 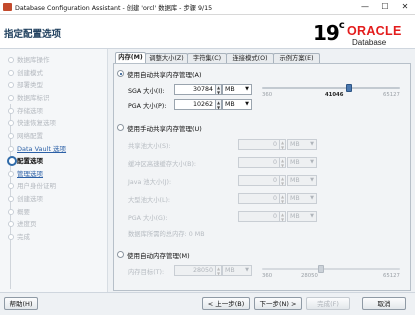 I want to click on target-slider-max-label: 65127, so click(x=391, y=276).